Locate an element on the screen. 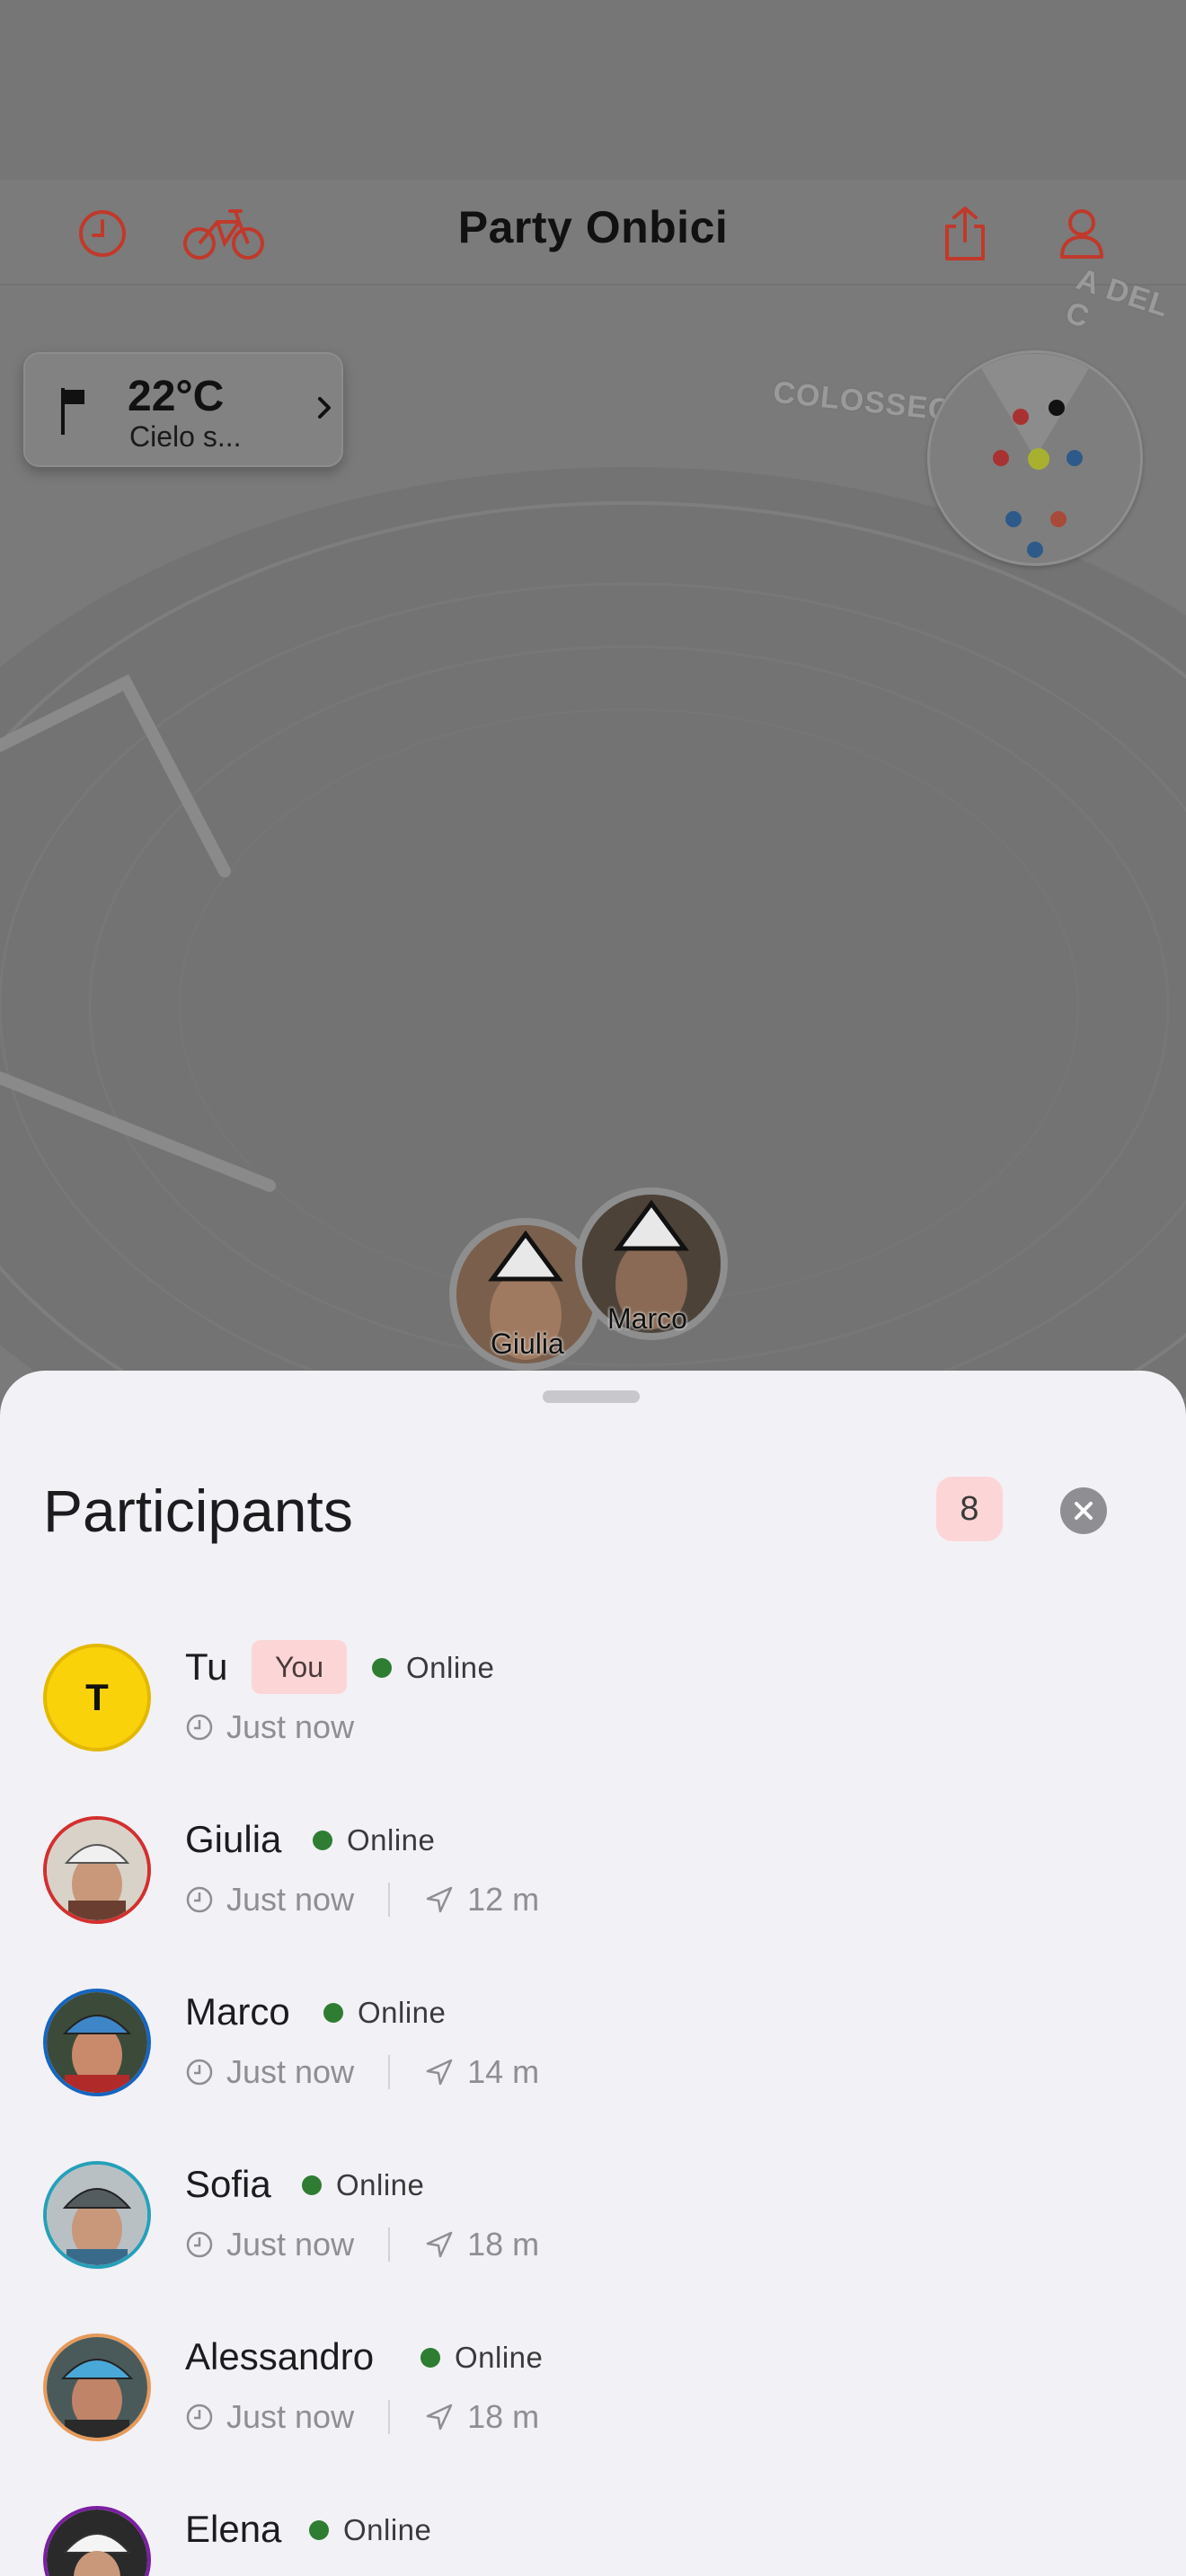 The image size is (1186, 2576). app-title: Party Onbici is located at coordinates (593, 227).